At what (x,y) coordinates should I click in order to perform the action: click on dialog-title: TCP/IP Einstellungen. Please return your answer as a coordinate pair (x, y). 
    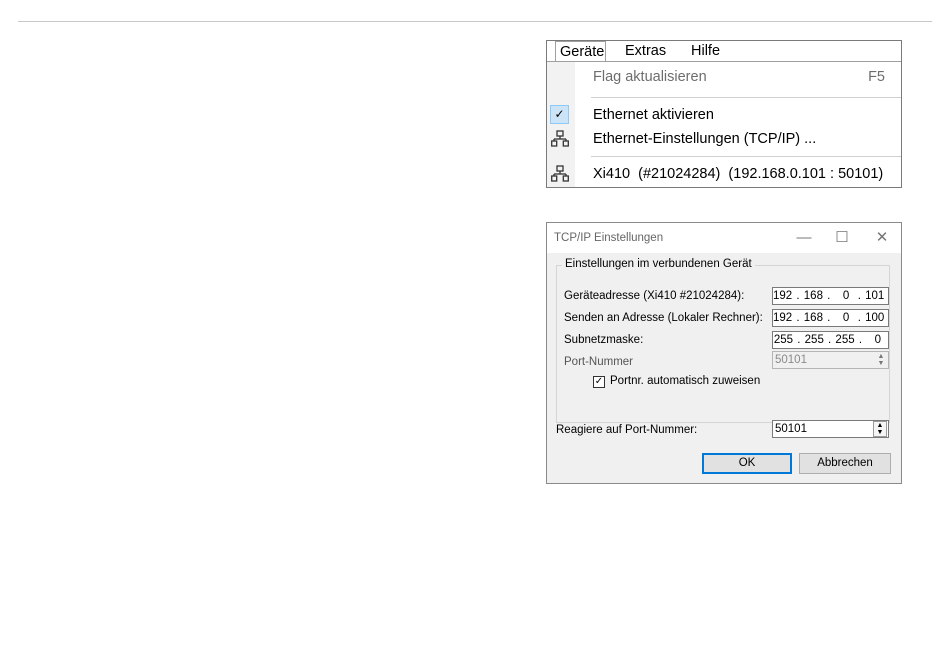
    Looking at the image, I should click on (609, 238).